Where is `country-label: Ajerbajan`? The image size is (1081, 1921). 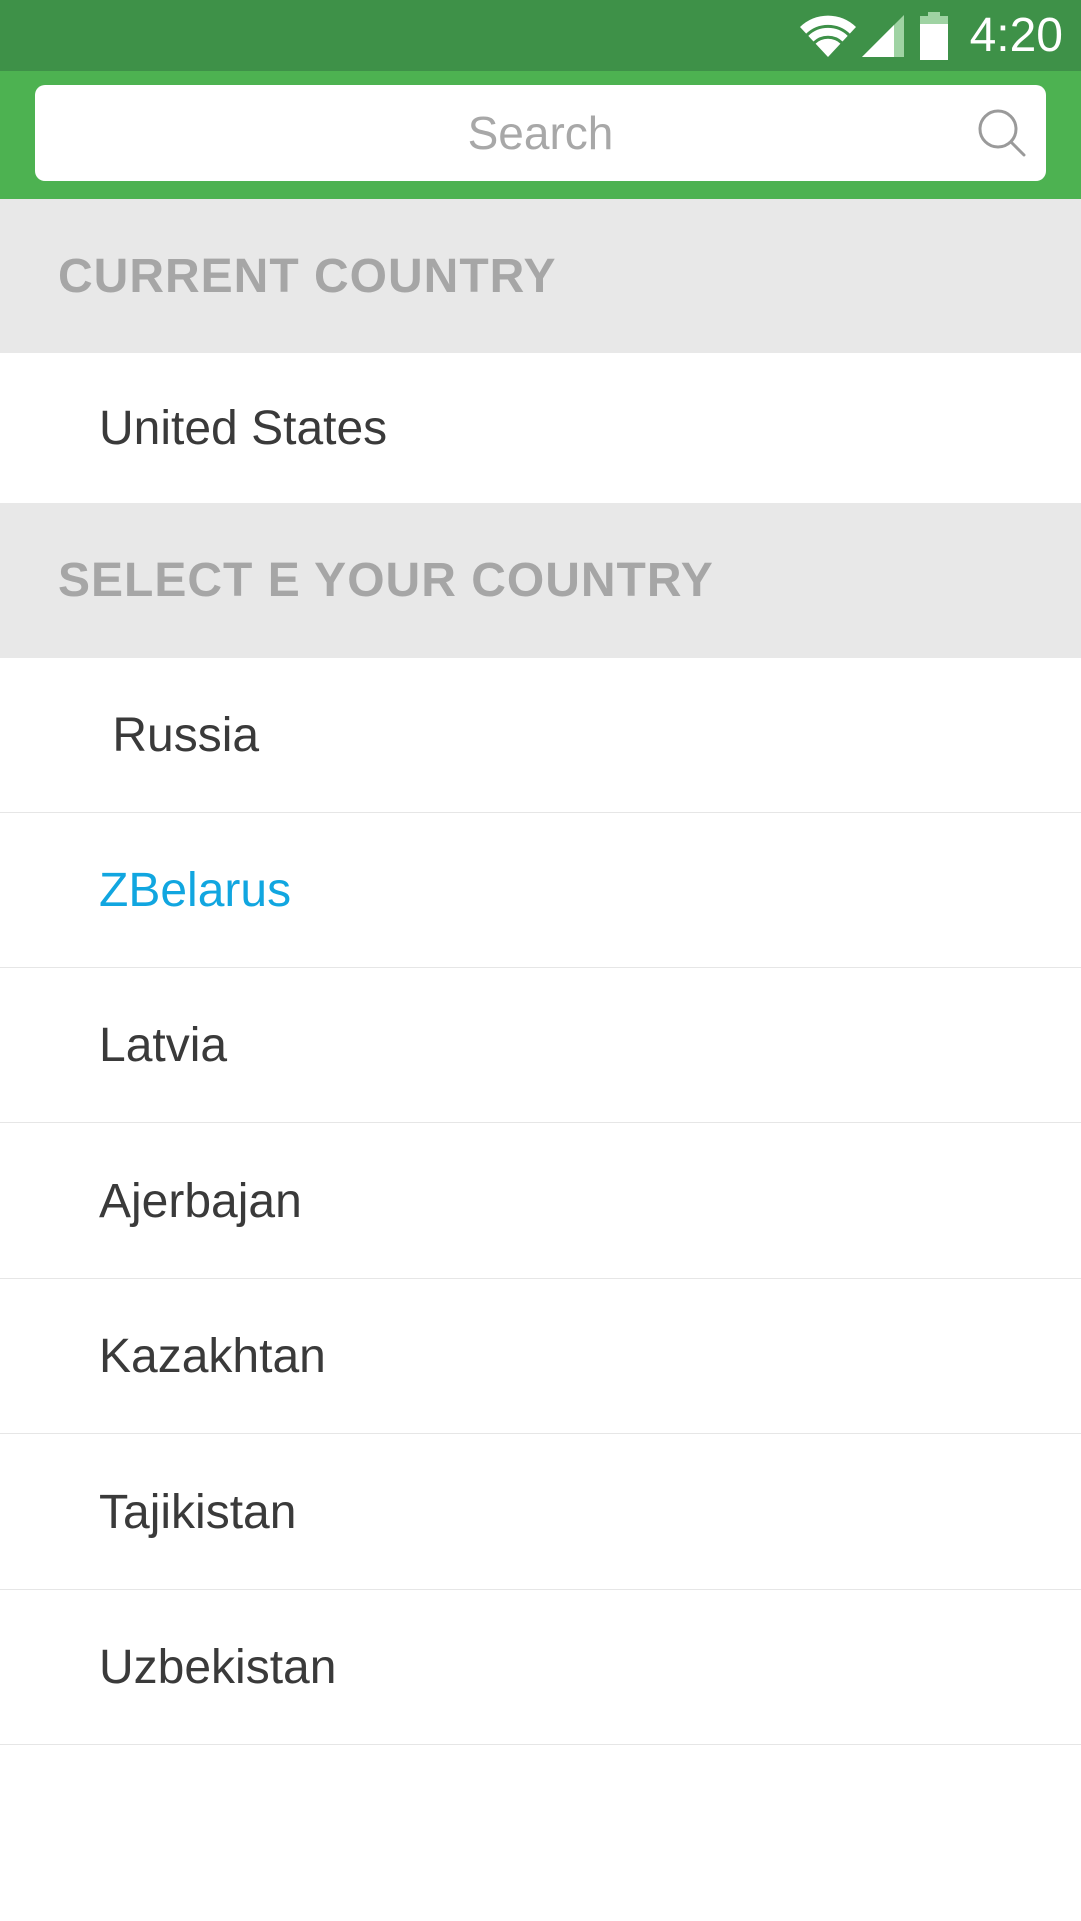
country-label: Ajerbajan is located at coordinates (200, 1201).